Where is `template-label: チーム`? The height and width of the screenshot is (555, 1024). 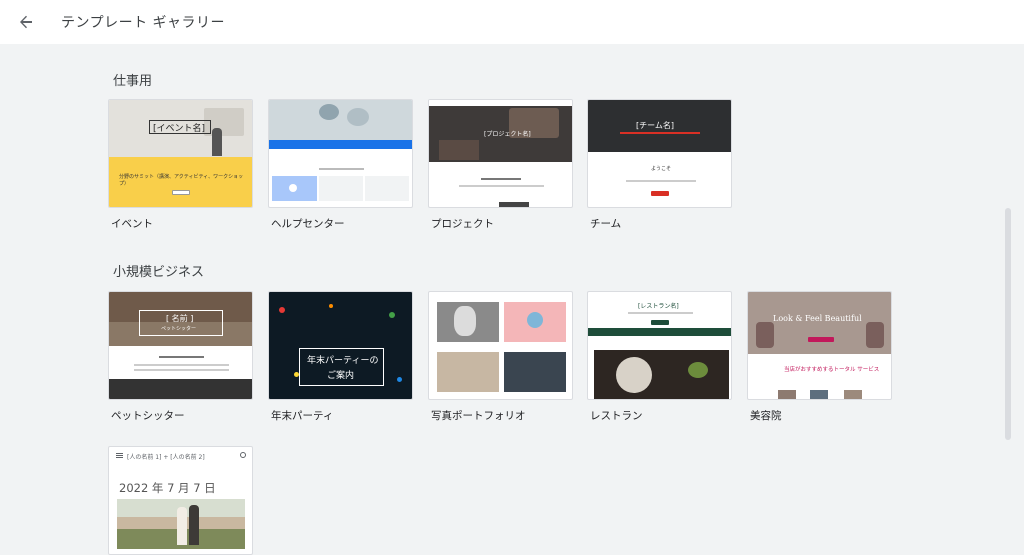
template-label: チーム is located at coordinates (606, 224).